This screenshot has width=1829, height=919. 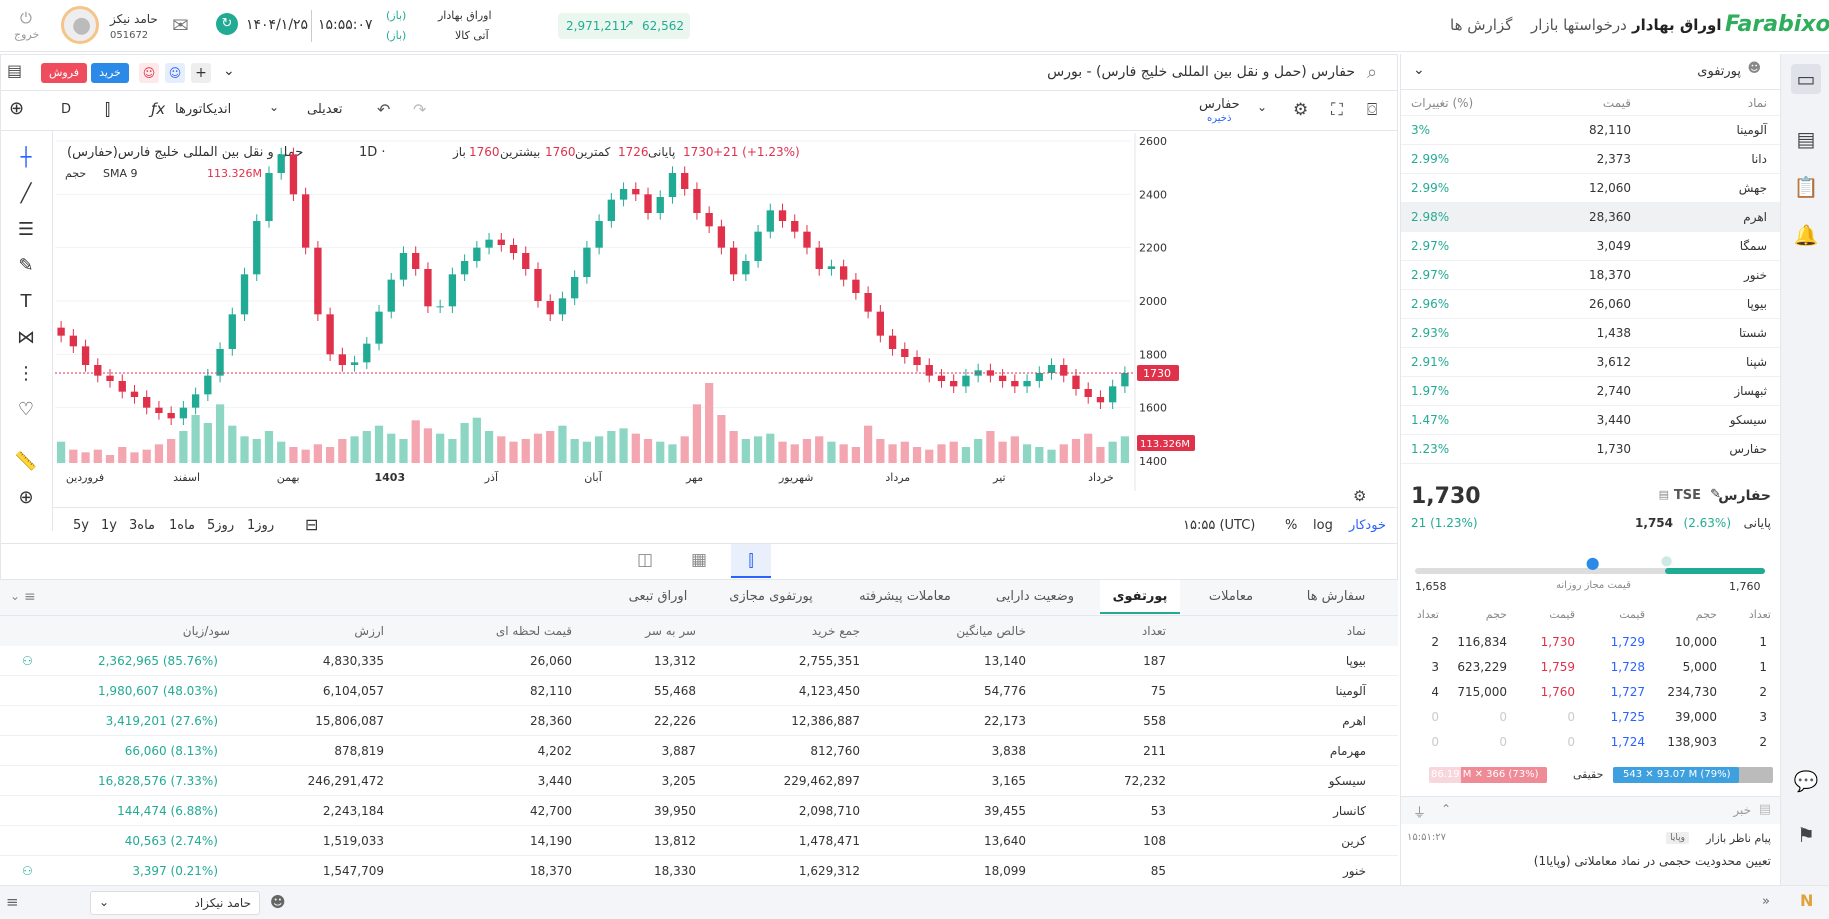 What do you see at coordinates (26, 302) in the screenshot?
I see `text-icon: T` at bounding box center [26, 302].